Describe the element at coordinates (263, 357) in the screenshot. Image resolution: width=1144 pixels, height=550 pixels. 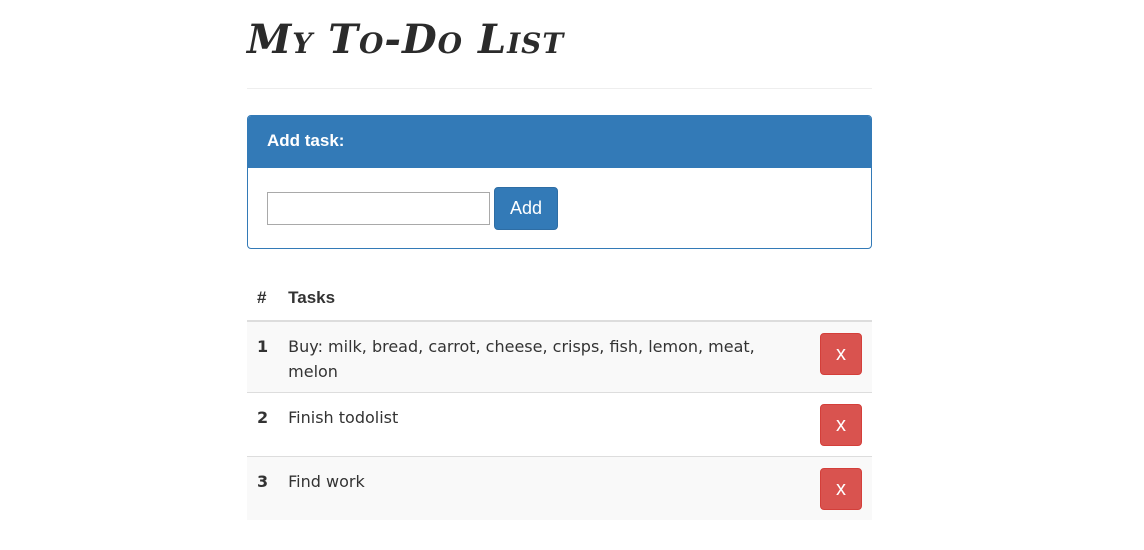
I see `task-number: 1` at that location.